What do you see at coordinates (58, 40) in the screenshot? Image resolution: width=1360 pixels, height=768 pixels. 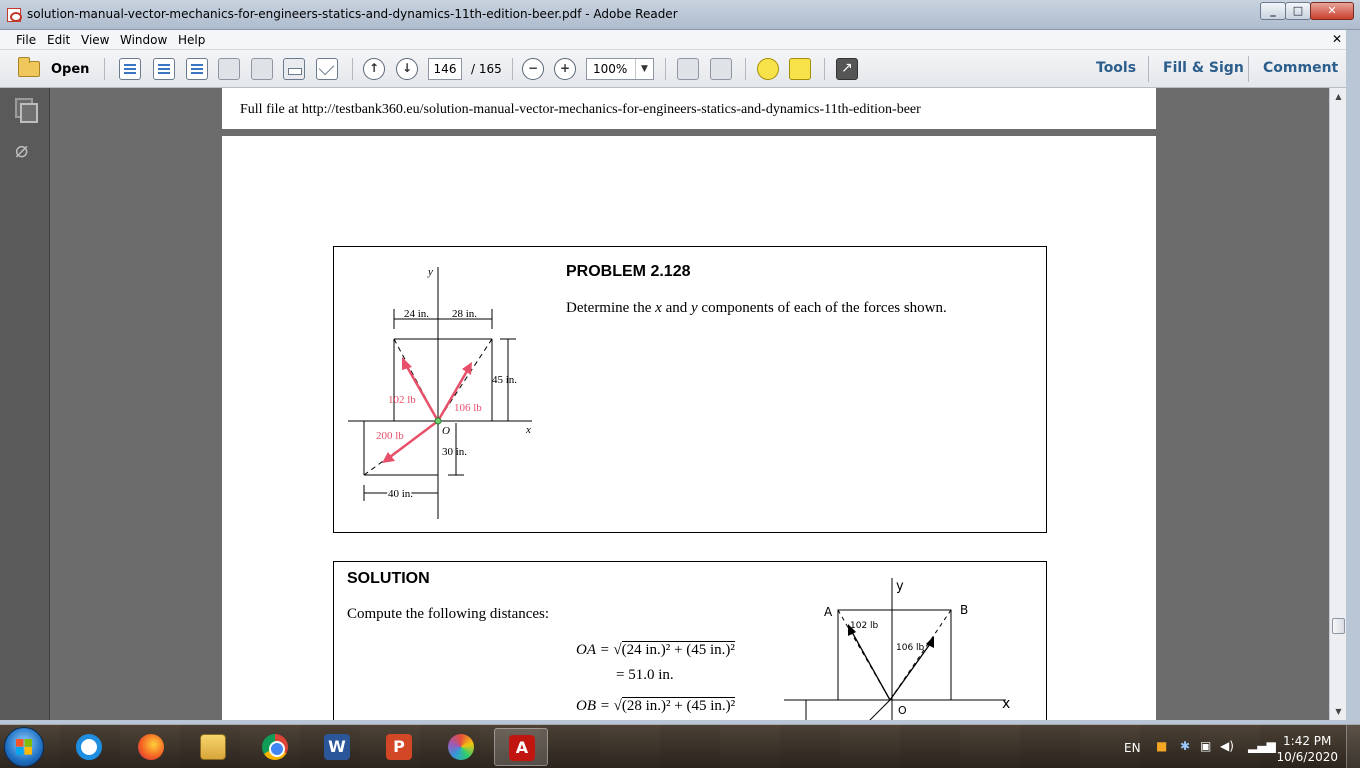 I see `menu-edit: Edit` at bounding box center [58, 40].